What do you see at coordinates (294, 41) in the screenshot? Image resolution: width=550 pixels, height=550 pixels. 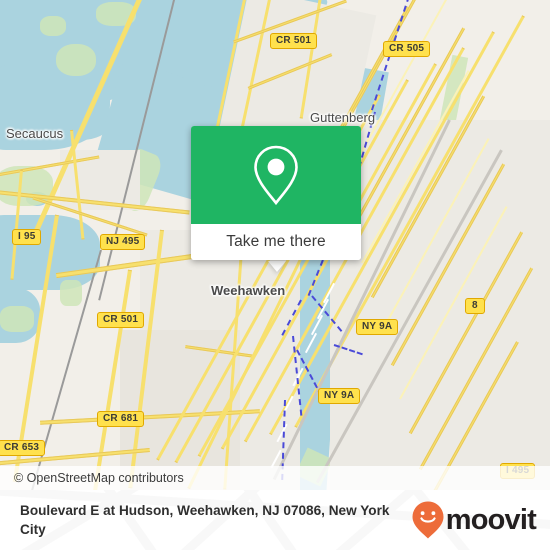 I see `shield-cr501-north: CR 501` at bounding box center [294, 41].